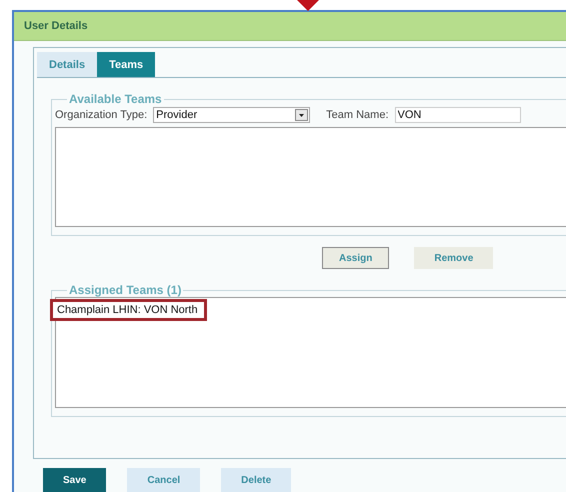 The image size is (566, 492). I want to click on field-label: Organization Type:, so click(101, 115).